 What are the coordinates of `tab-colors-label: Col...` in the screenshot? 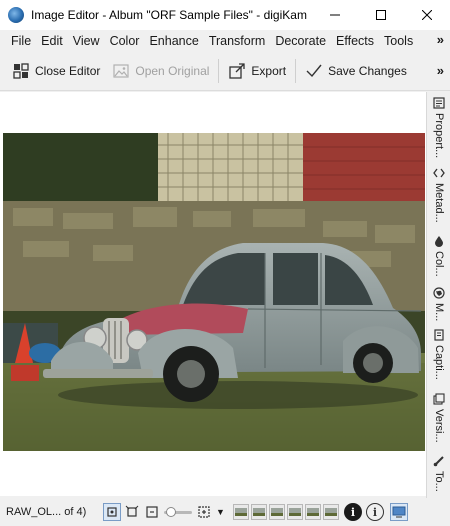 It's located at (439, 264).